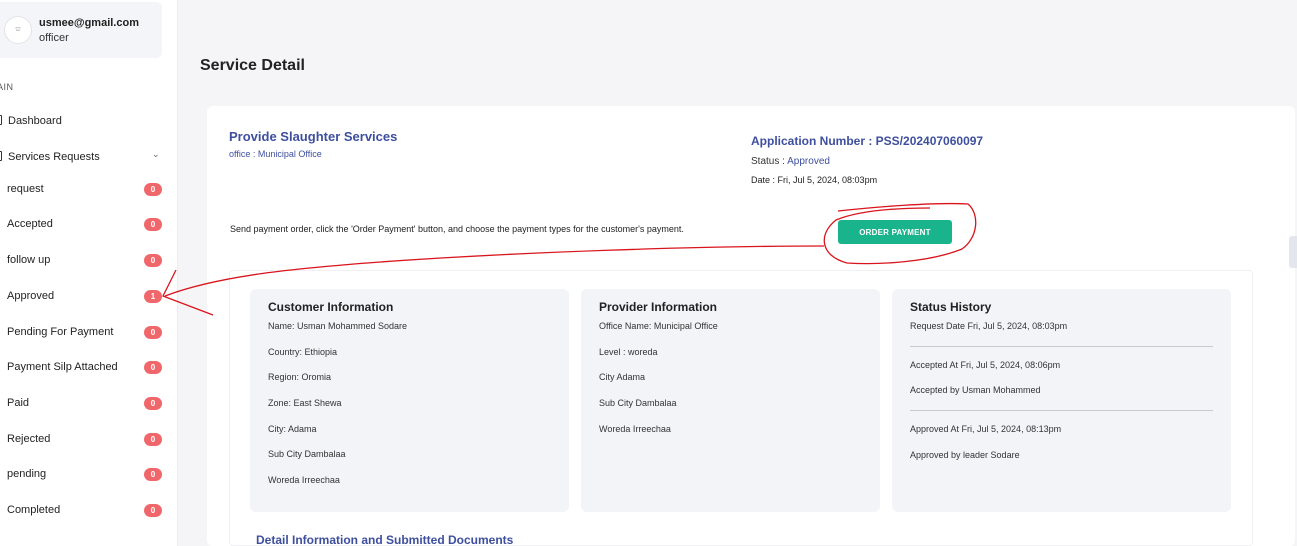 This screenshot has width=1297, height=546. What do you see at coordinates (307, 454) in the screenshot?
I see `customer-subcity: Sub City Dambalaa` at bounding box center [307, 454].